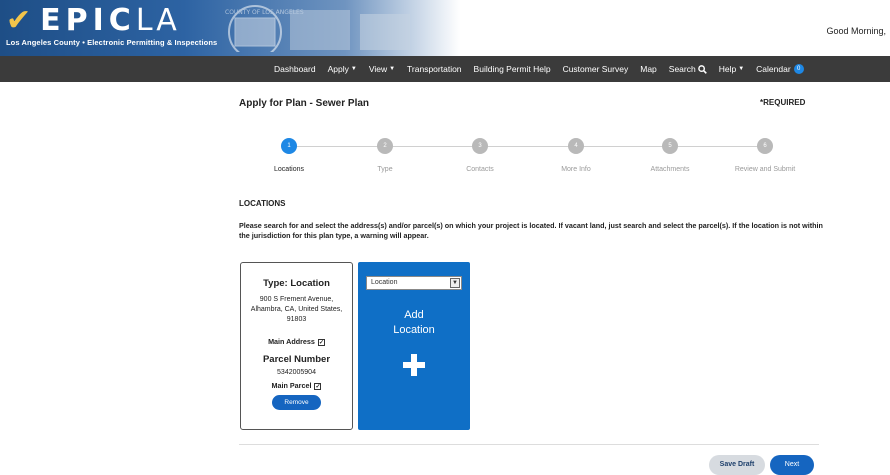 The width and height of the screenshot is (890, 475). I want to click on step-number: 5, so click(670, 146).